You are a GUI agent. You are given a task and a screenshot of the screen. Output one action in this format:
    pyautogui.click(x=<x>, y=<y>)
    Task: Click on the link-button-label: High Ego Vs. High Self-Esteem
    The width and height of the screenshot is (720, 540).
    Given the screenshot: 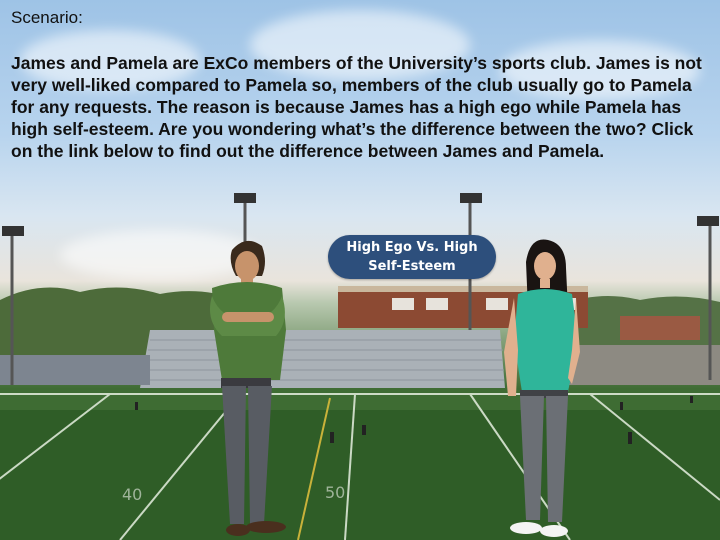 What is the action you would take?
    pyautogui.click(x=412, y=257)
    